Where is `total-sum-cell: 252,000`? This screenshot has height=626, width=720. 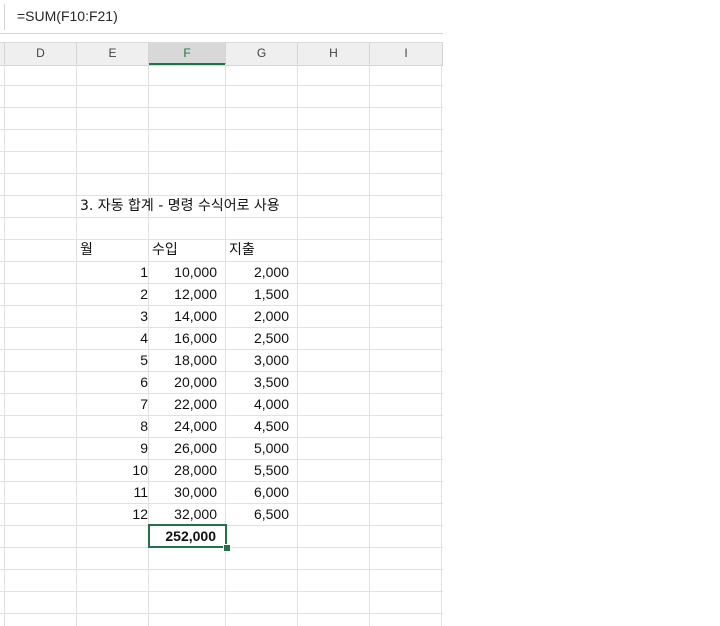
total-sum-cell: 252,000 is located at coordinates (186, 536).